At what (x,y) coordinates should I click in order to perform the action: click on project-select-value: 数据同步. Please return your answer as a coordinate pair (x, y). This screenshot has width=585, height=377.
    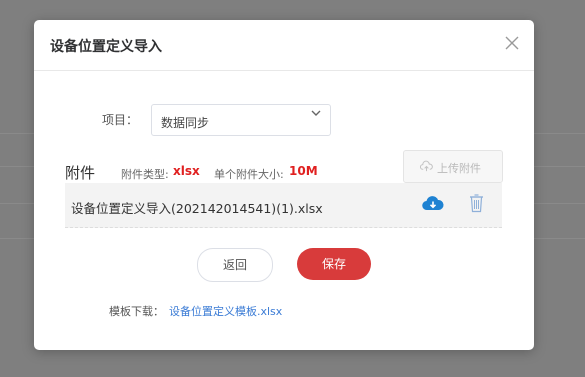
    Looking at the image, I should click on (185, 123).